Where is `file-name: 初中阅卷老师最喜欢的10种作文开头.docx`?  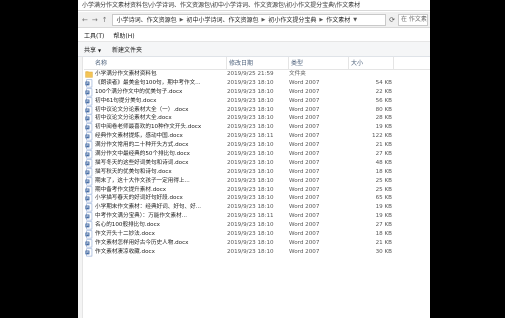 file-name: 初中阅卷老师最喜欢的10种作文开头.docx is located at coordinates (148, 127).